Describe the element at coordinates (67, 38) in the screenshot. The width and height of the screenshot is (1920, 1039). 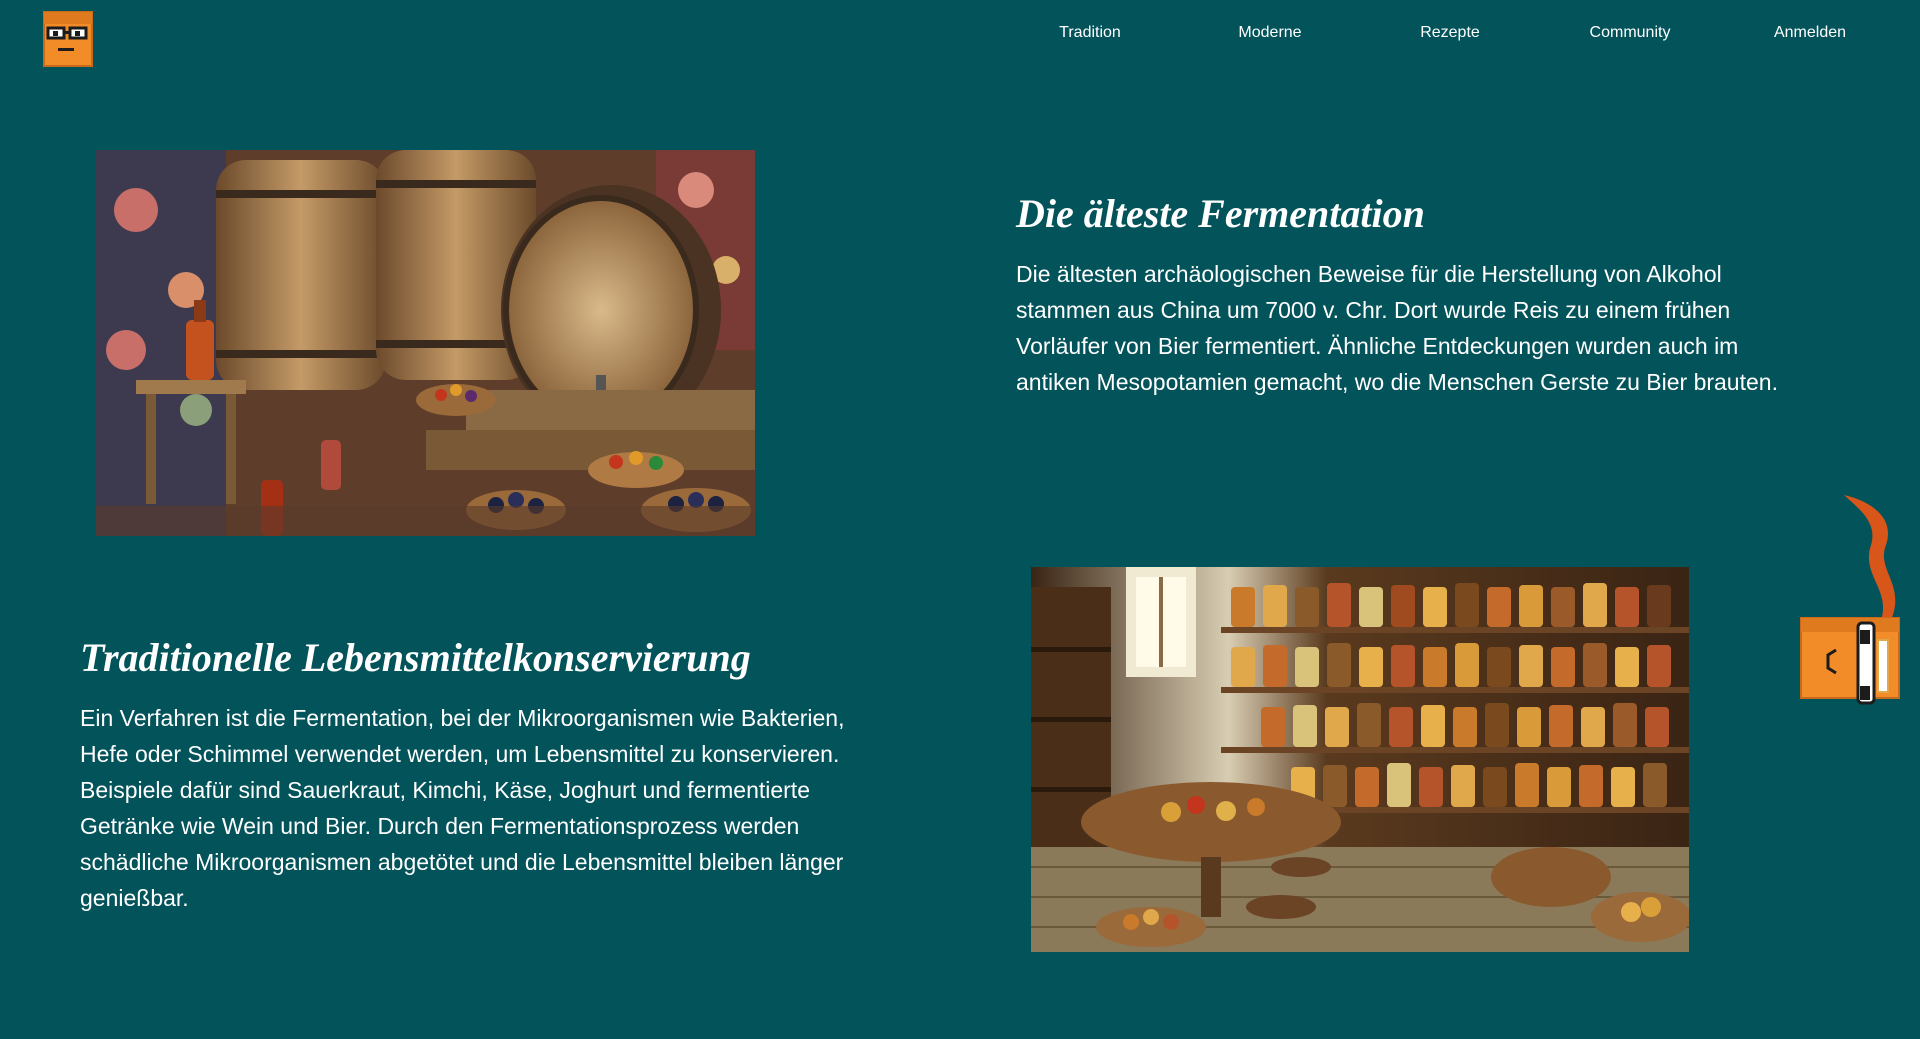
I see `logo-icon` at that location.